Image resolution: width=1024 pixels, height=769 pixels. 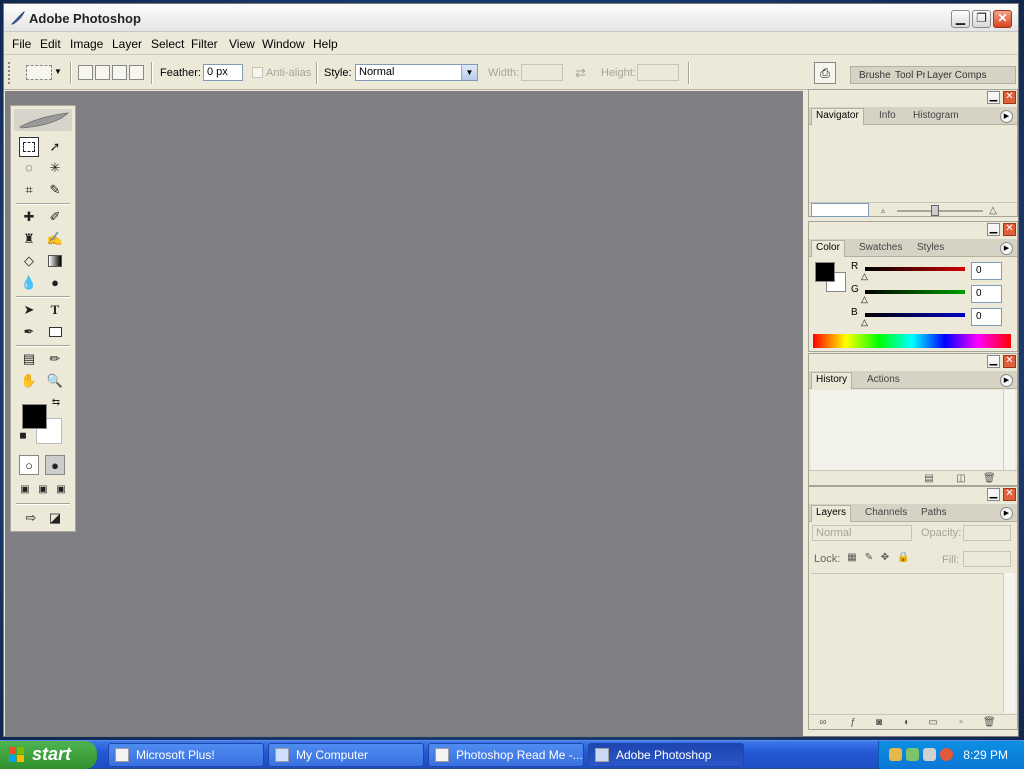 What do you see at coordinates (55, 239) in the screenshot?
I see `history-brush-tool-icon: ✍` at bounding box center [55, 239].